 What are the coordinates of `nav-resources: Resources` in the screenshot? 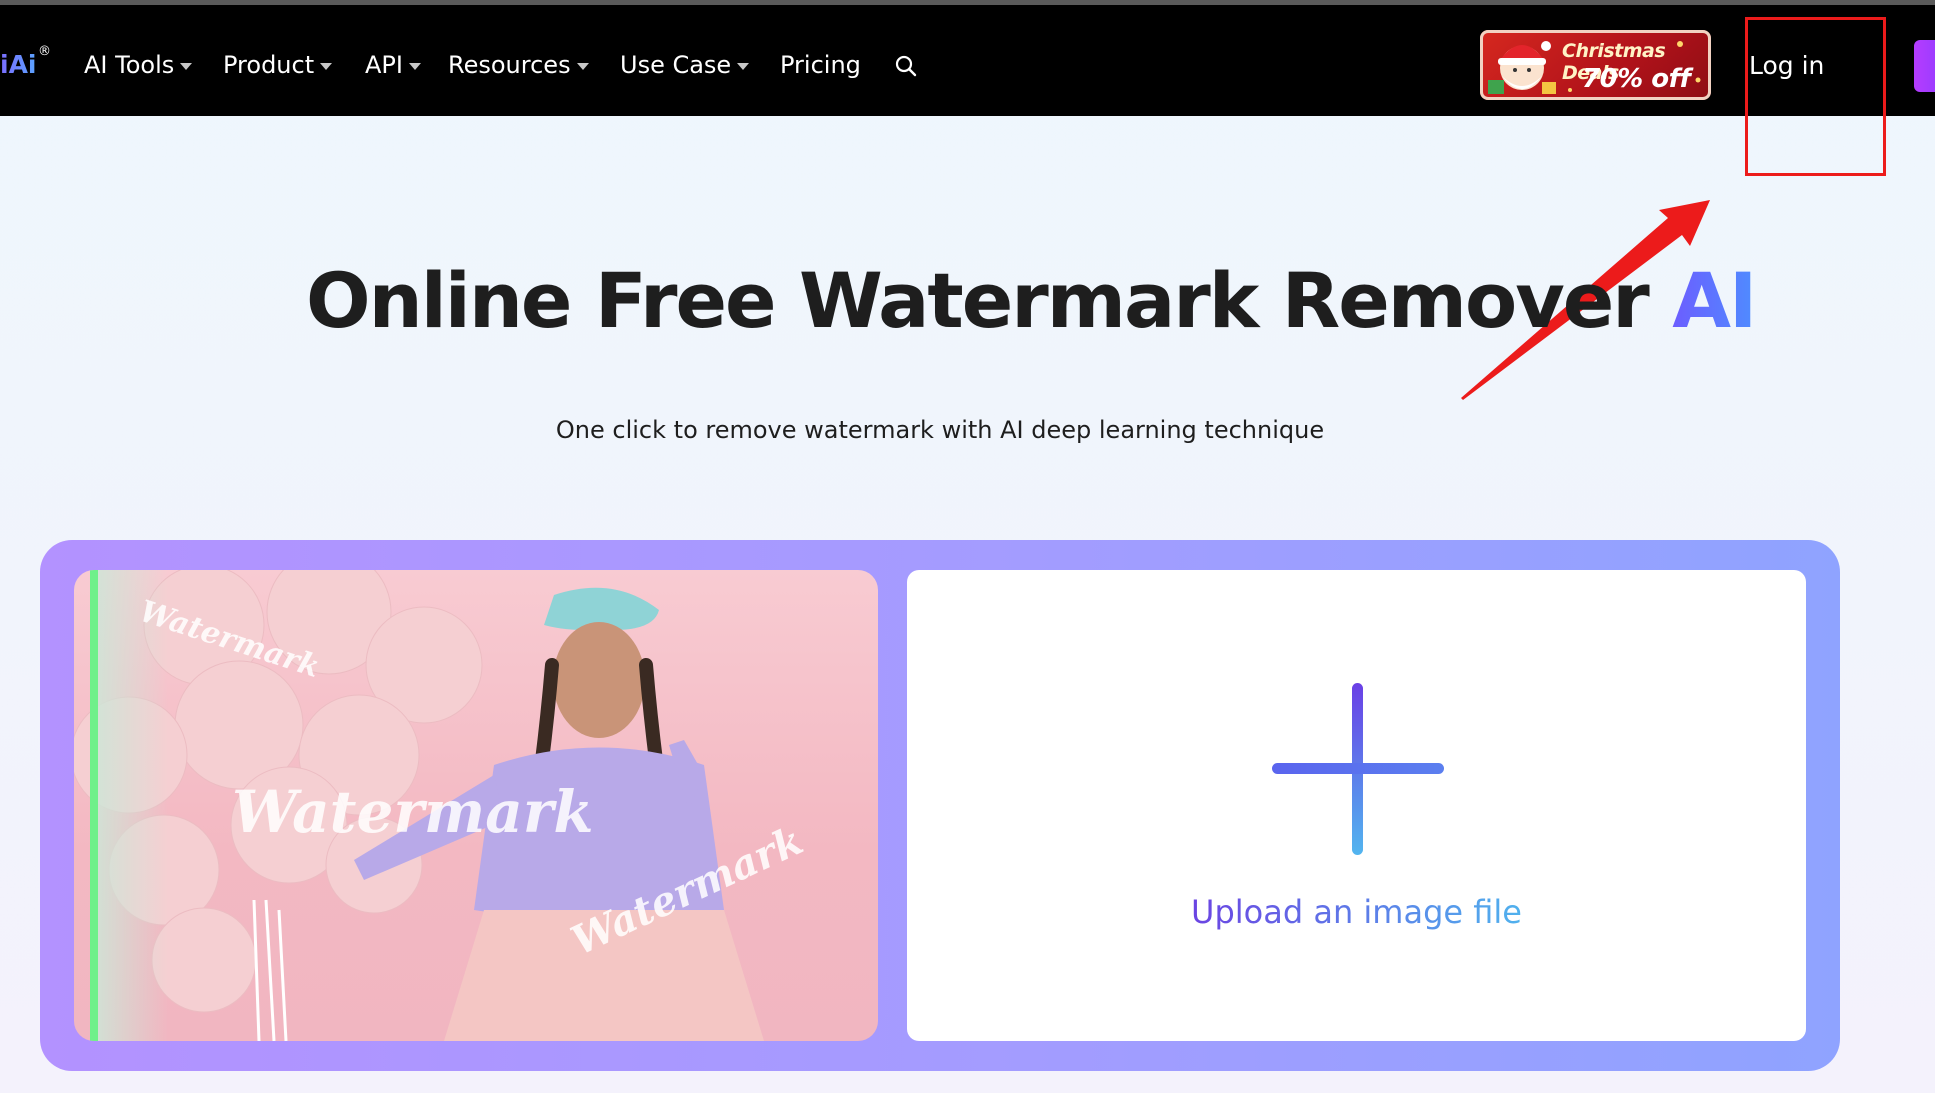 It's located at (518, 65).